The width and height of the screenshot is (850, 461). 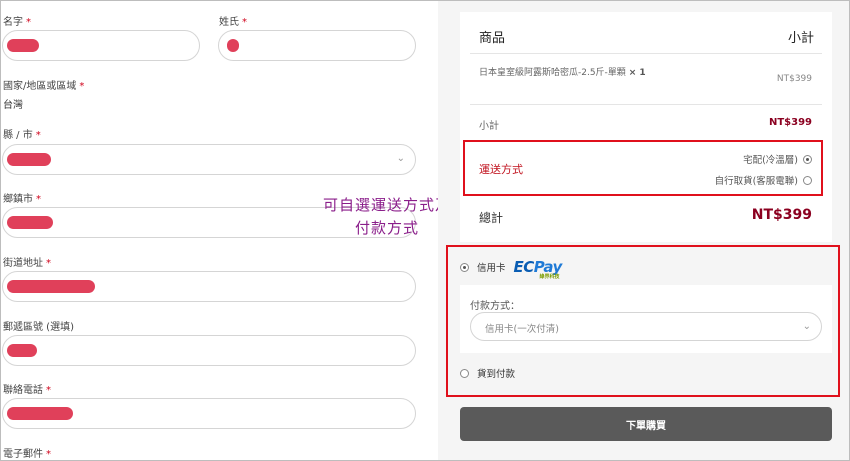 What do you see at coordinates (562, 73) in the screenshot?
I see `cart-item-name: 日本皇室級阿露斯哈密瓜-2.5斤-單顆 × 1` at bounding box center [562, 73].